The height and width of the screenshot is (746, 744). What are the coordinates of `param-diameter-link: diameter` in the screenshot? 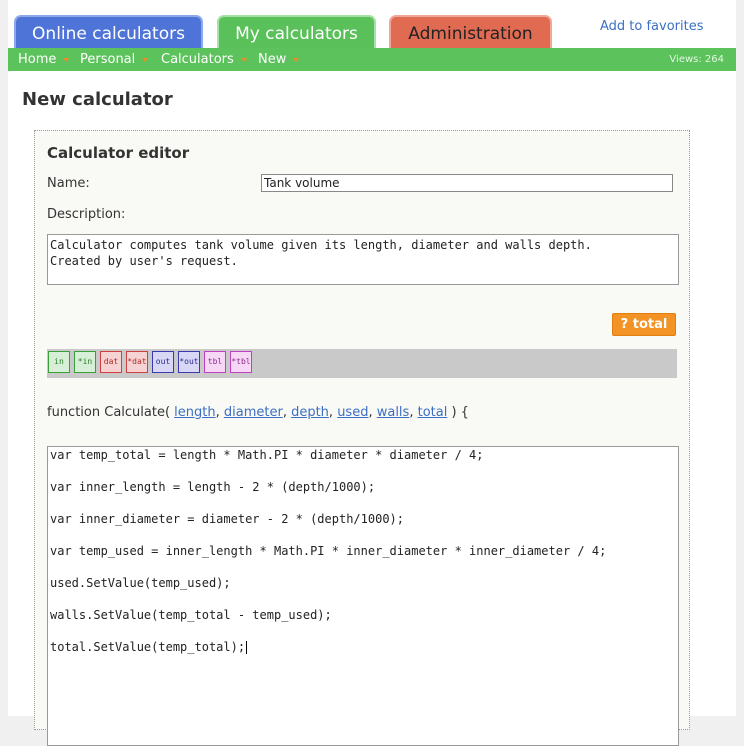 It's located at (253, 412).